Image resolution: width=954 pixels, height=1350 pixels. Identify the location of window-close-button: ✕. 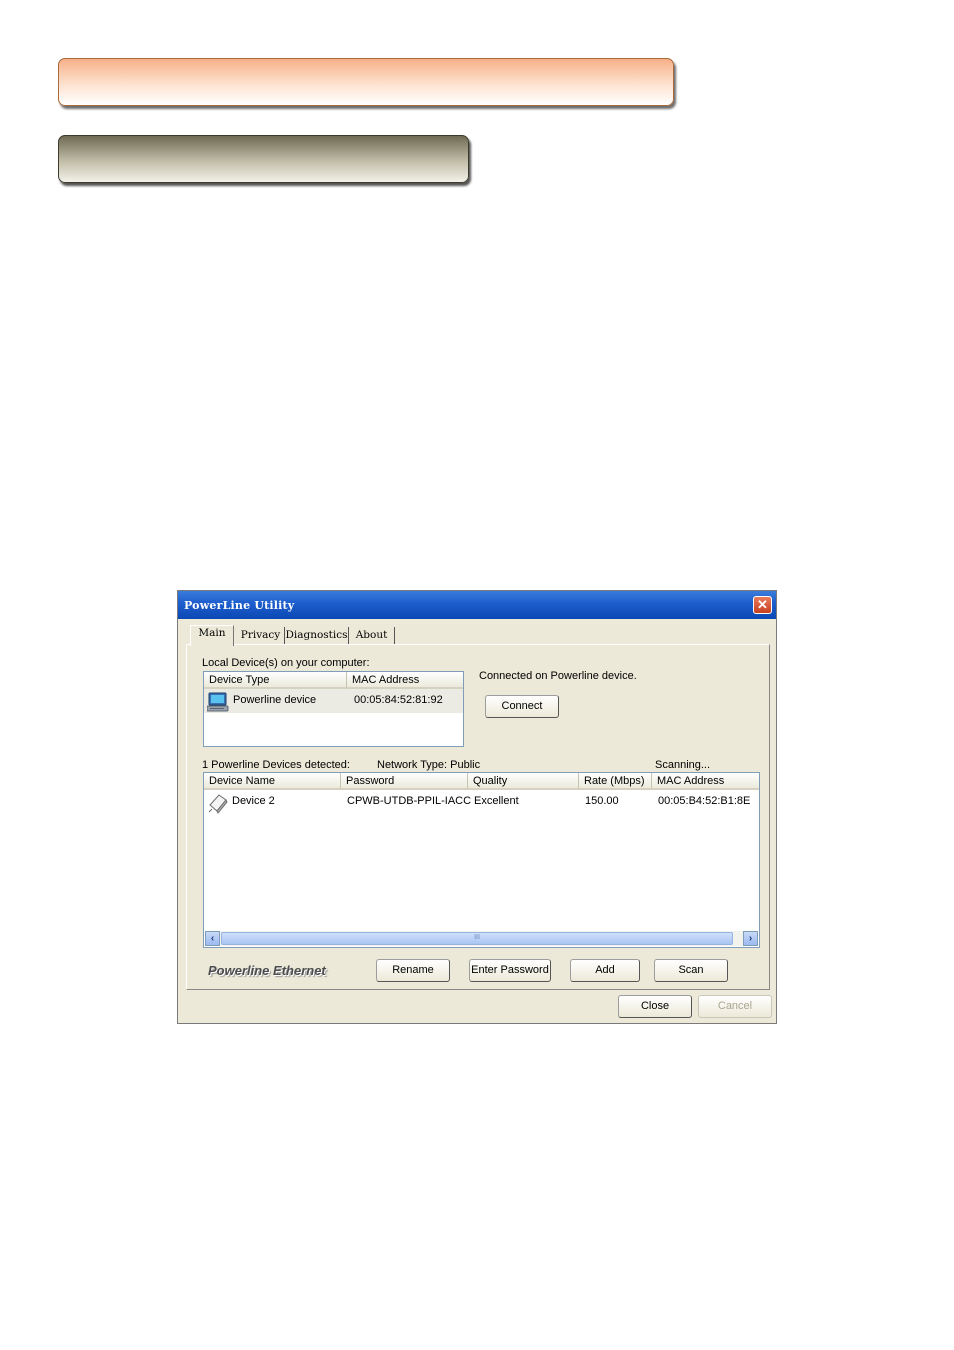
(762, 605).